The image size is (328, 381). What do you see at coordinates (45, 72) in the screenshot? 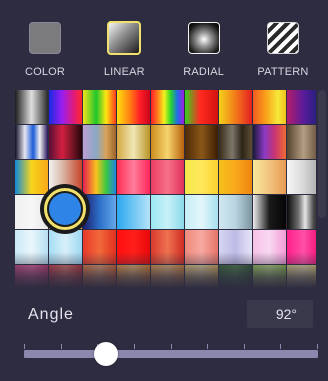
I see `tab-color-label: COLOR` at bounding box center [45, 72].